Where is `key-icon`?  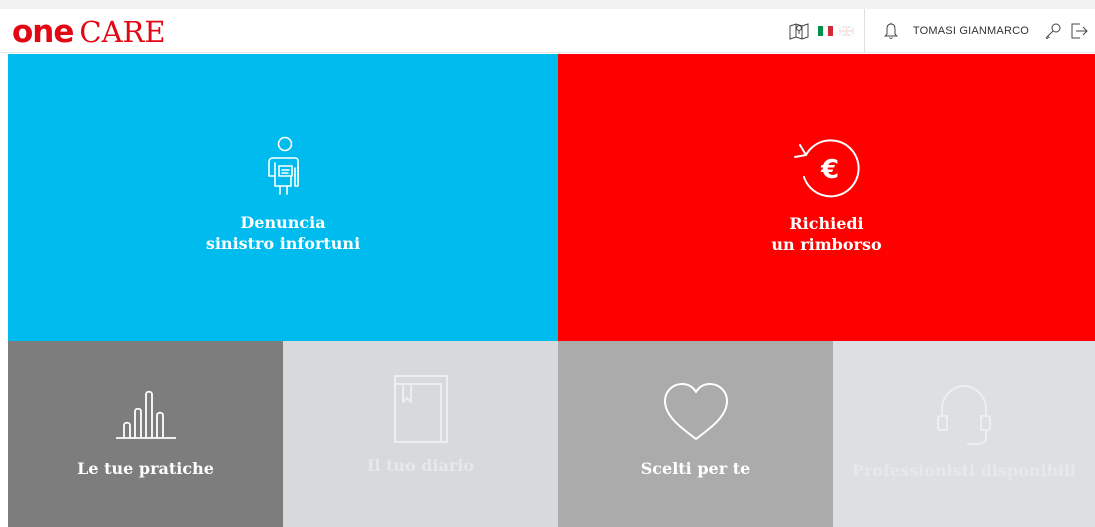 key-icon is located at coordinates (1053, 31).